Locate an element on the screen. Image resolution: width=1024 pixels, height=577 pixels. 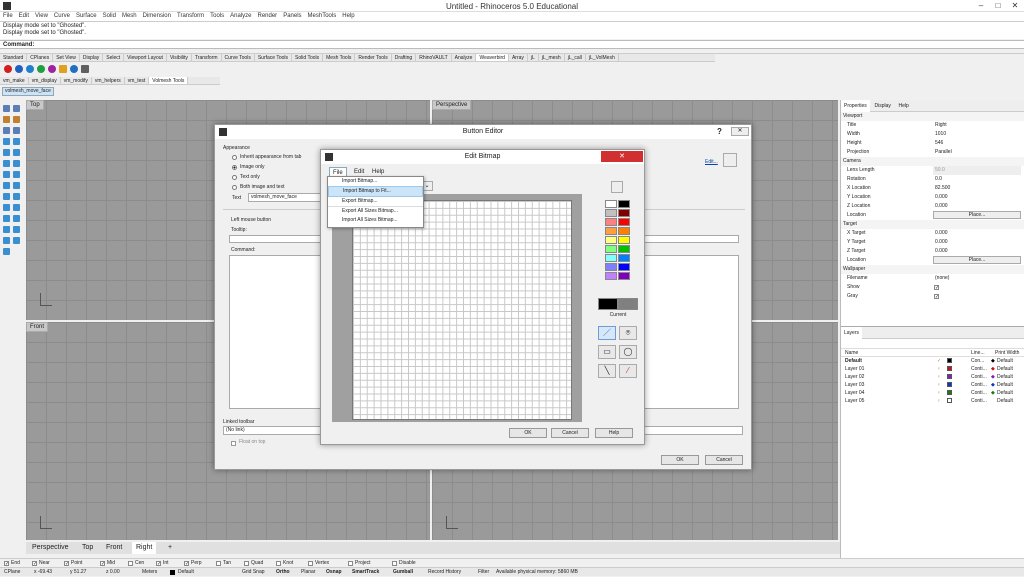
toolbar-tab: Surface Tools is located at coordinates (274, 57).